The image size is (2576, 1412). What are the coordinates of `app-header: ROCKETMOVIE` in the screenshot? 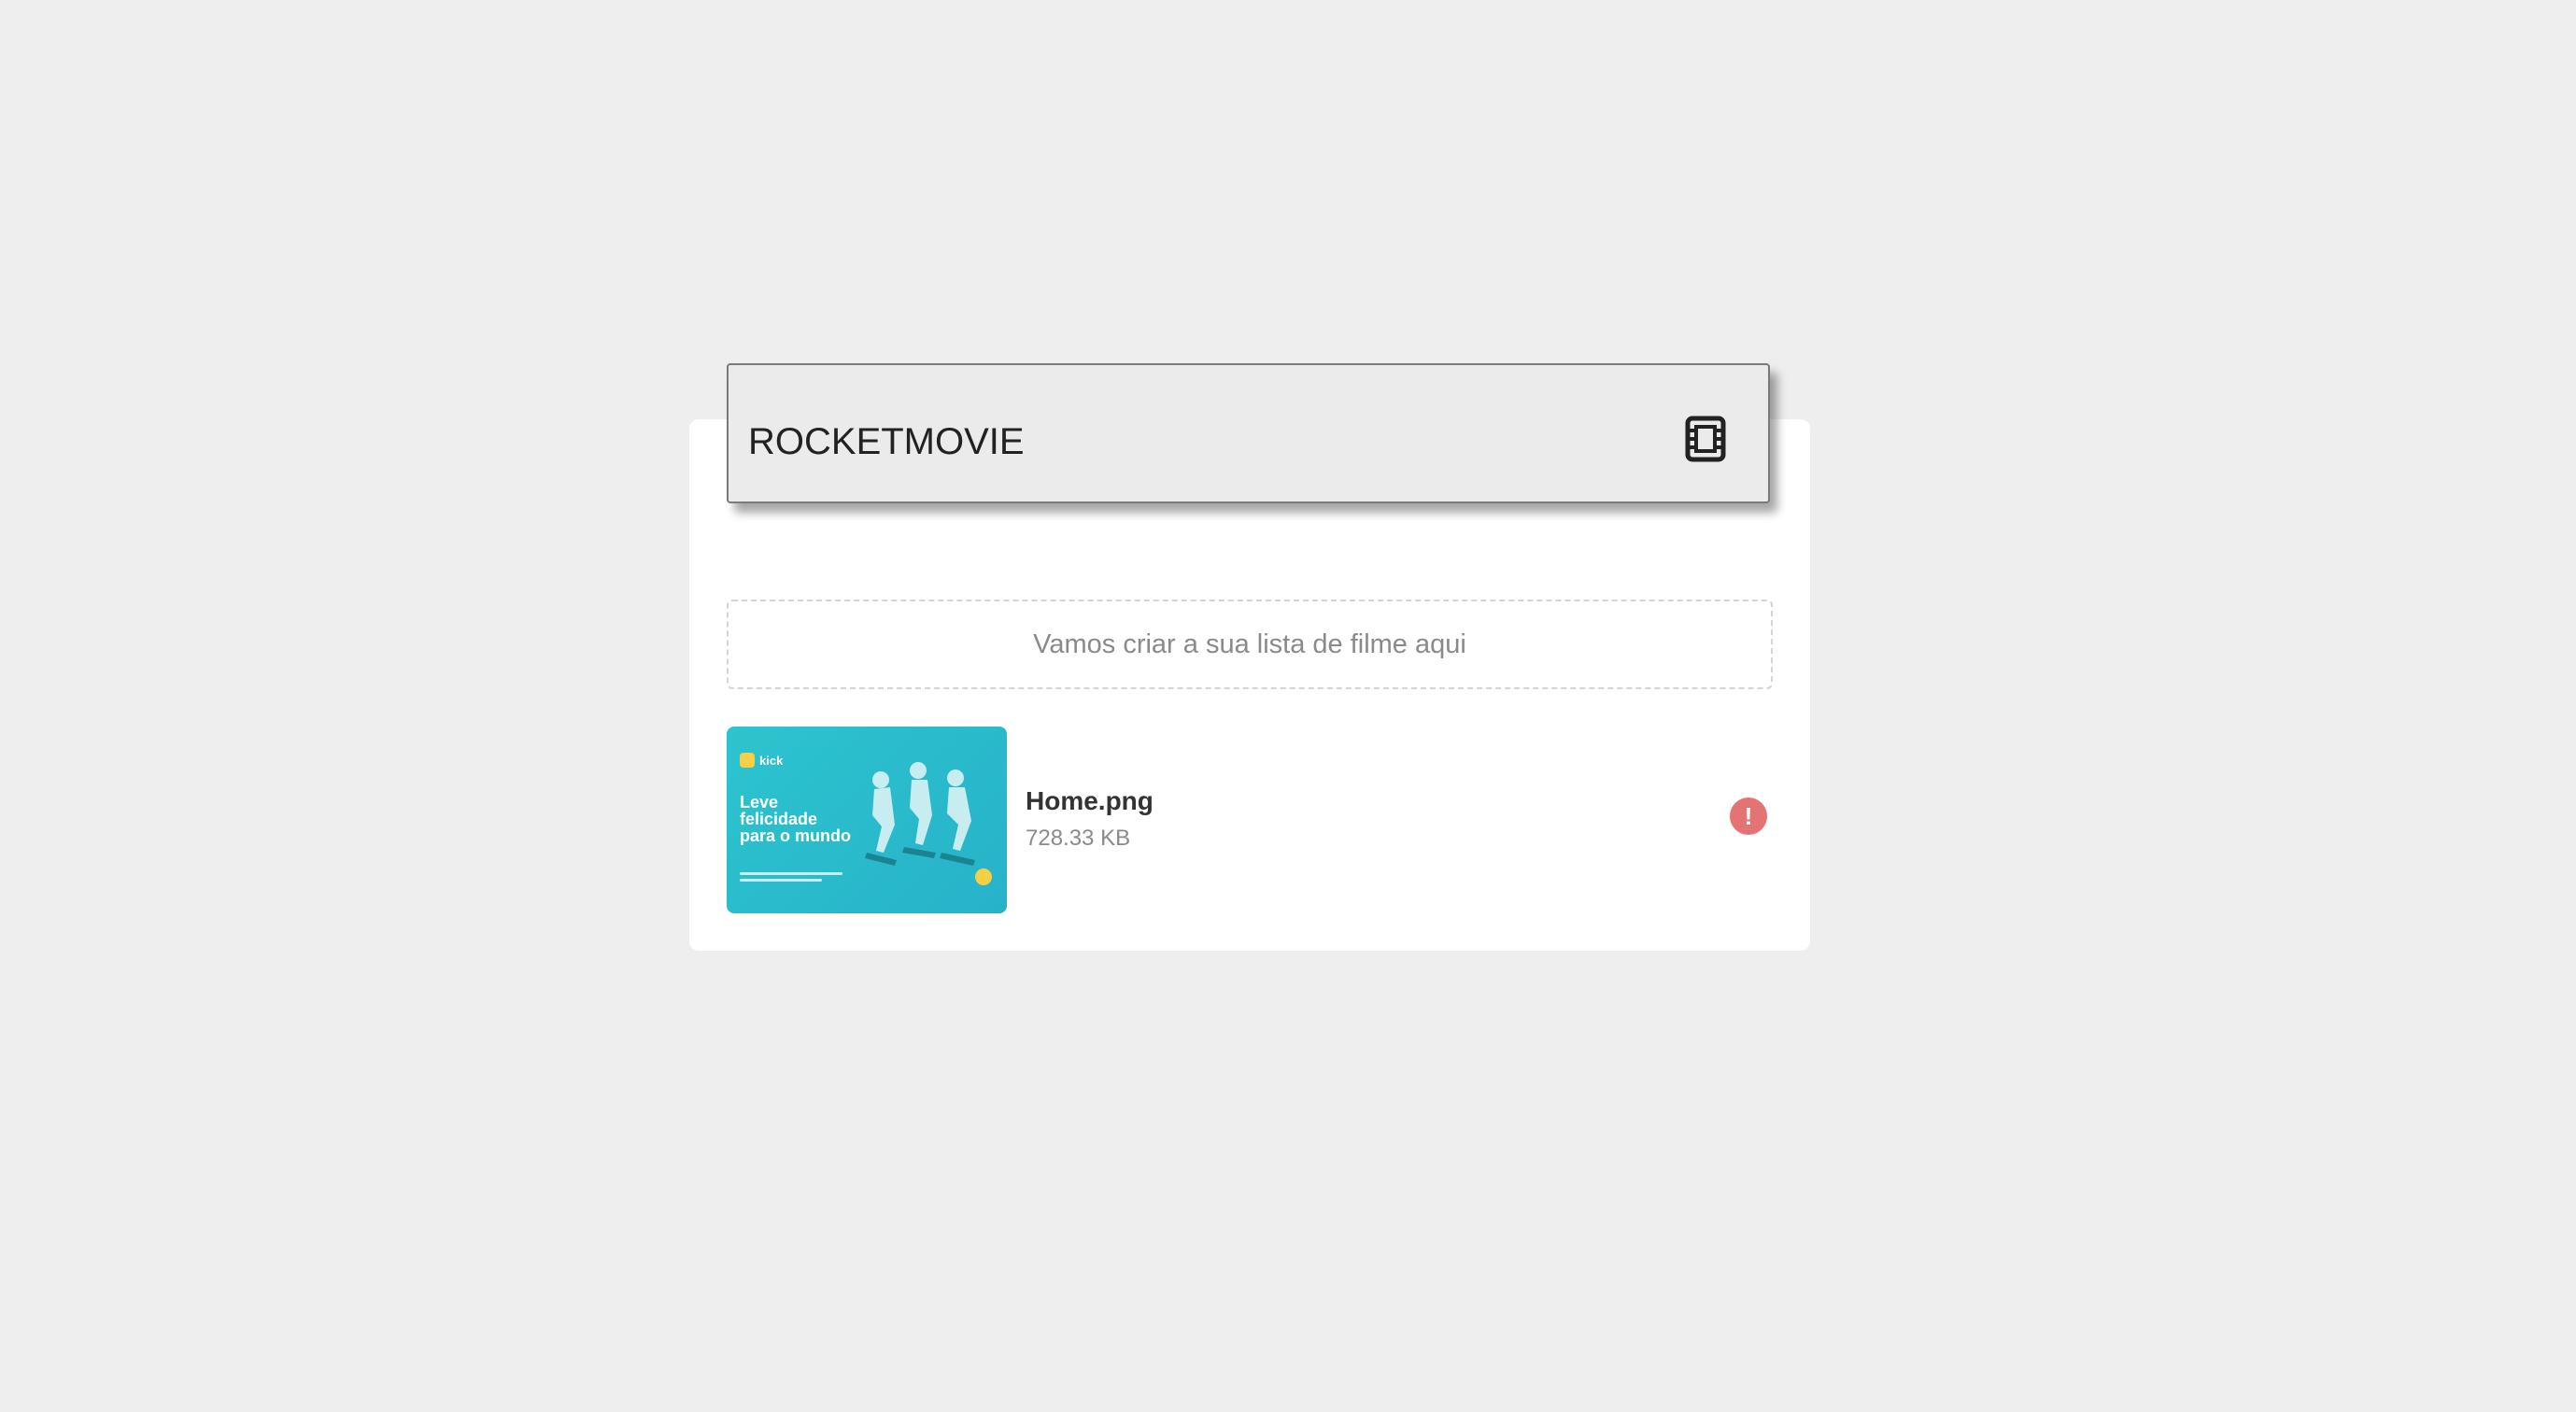 It's located at (1248, 433).